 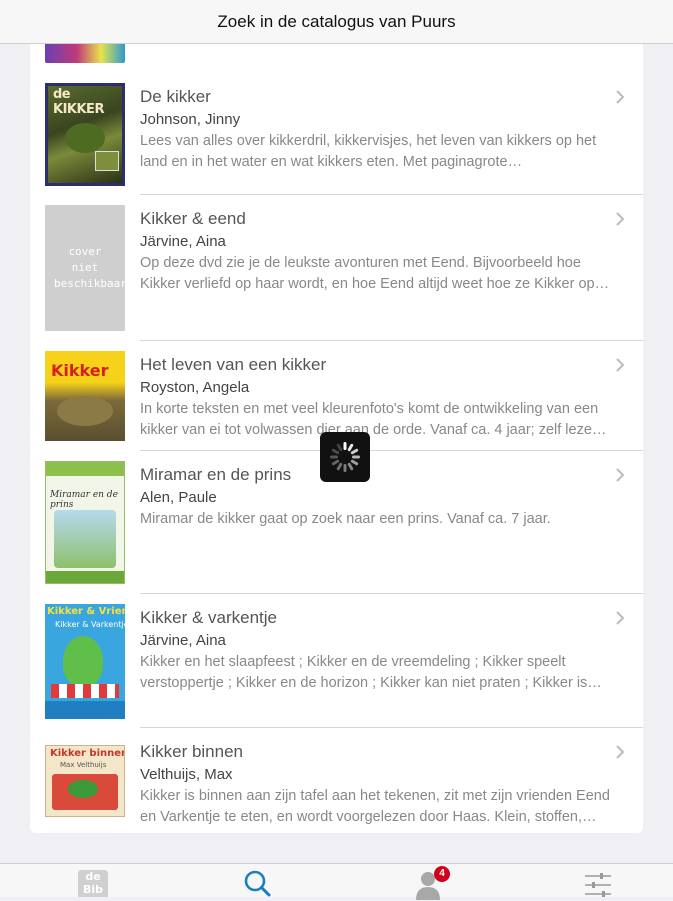 I want to click on book-cover: Miramar en de prins, so click(x=85, y=522).